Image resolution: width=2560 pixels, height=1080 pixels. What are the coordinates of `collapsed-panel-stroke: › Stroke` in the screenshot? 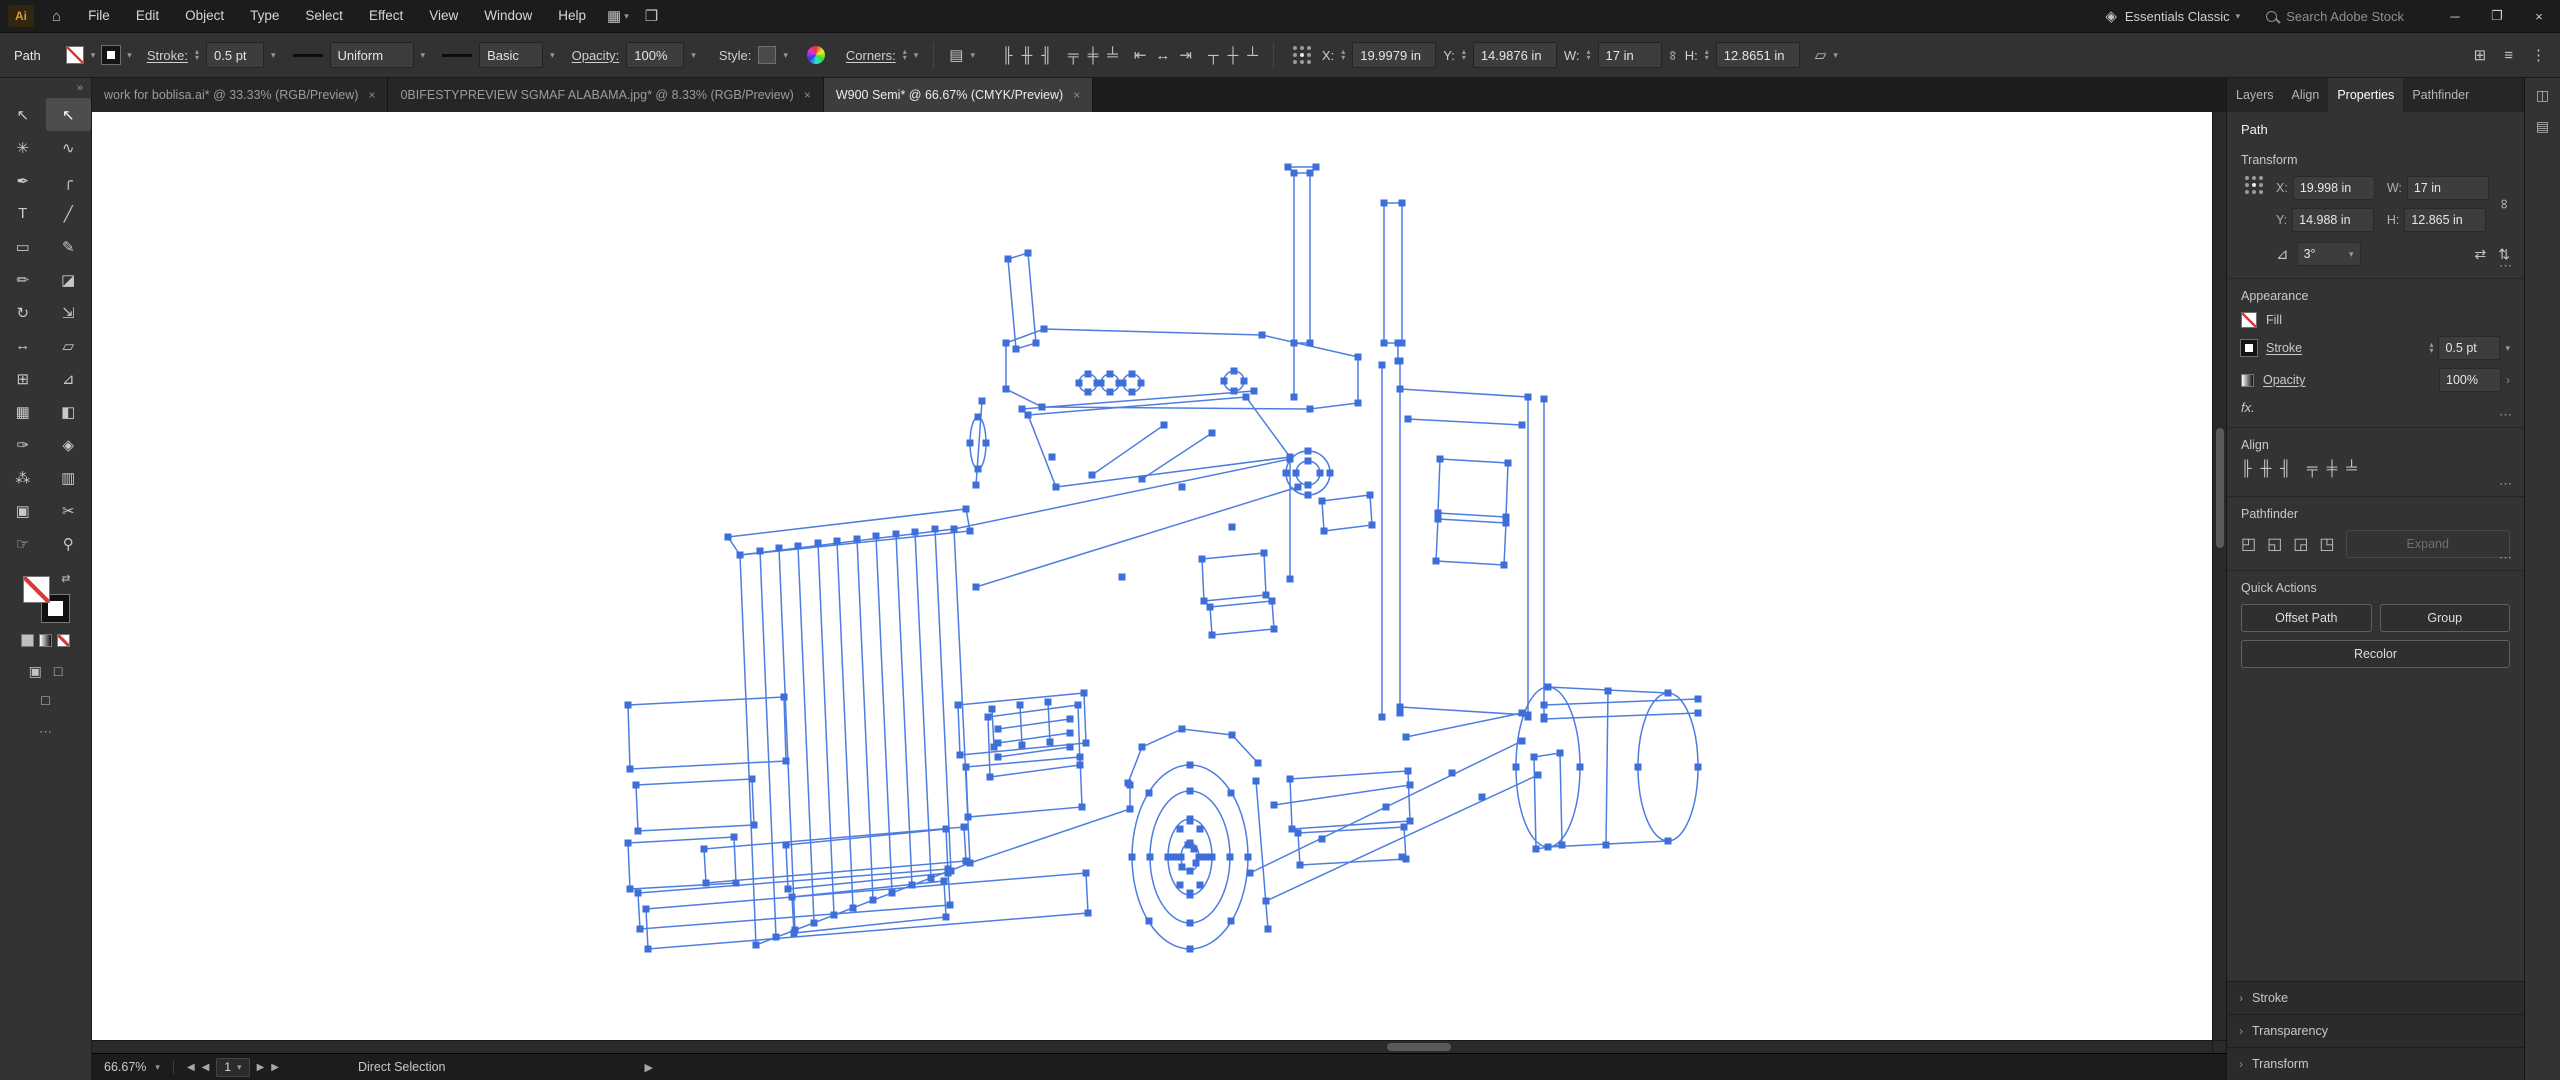 It's located at (2375, 997).